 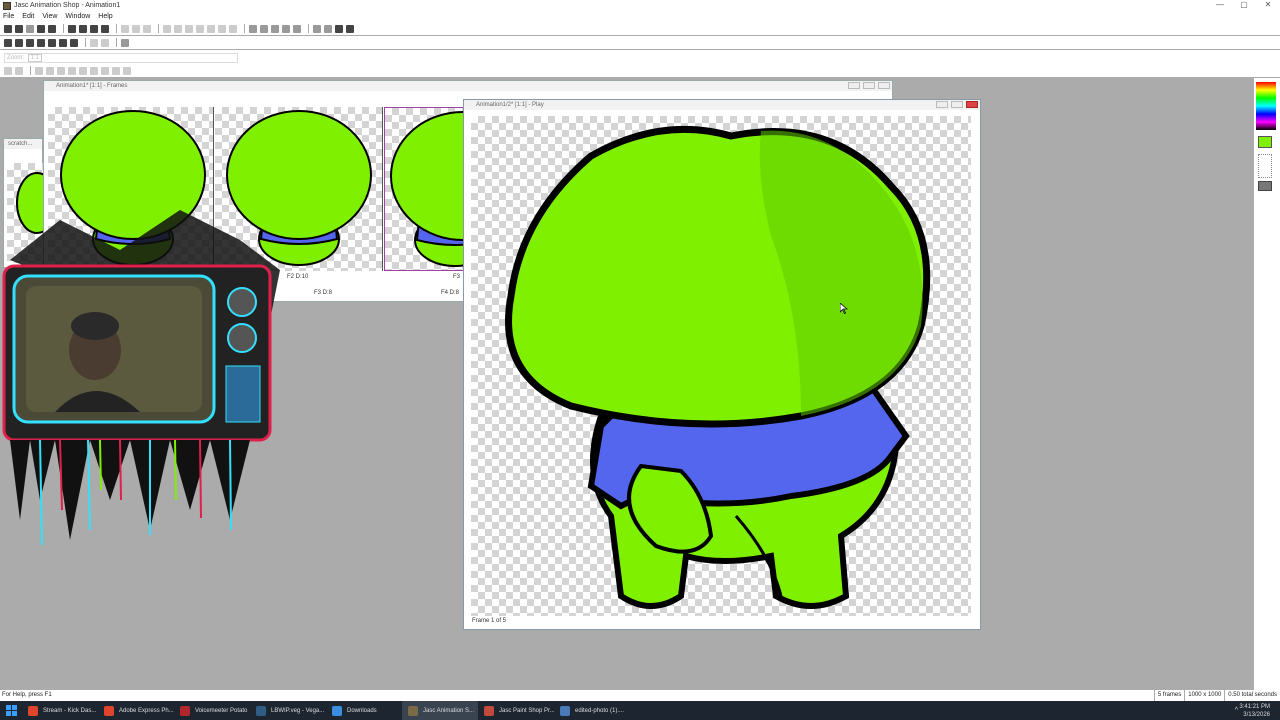 What do you see at coordinates (1265, 186) in the screenshot?
I see `transparent-color-swatch` at bounding box center [1265, 186].